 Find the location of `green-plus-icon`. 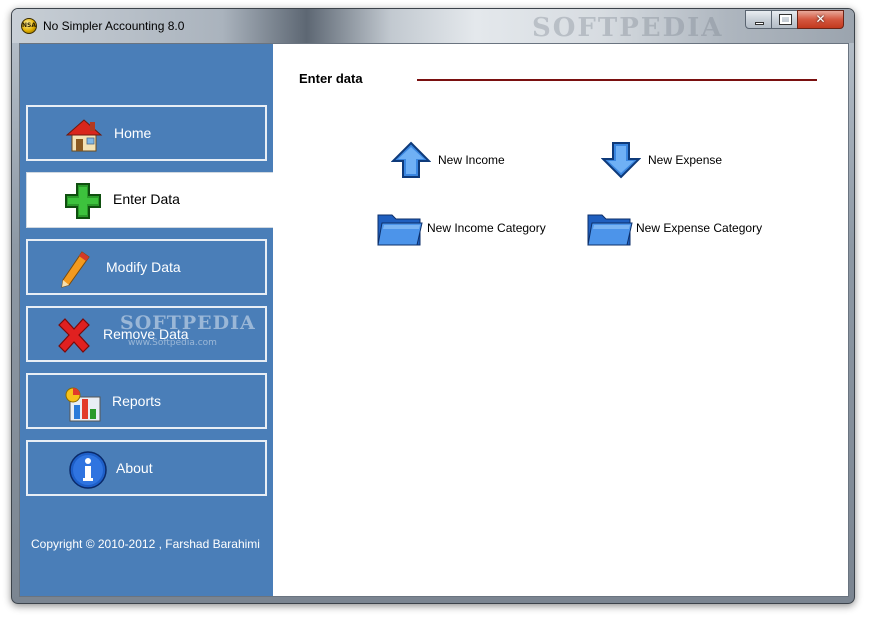

green-plus-icon is located at coordinates (83, 201).